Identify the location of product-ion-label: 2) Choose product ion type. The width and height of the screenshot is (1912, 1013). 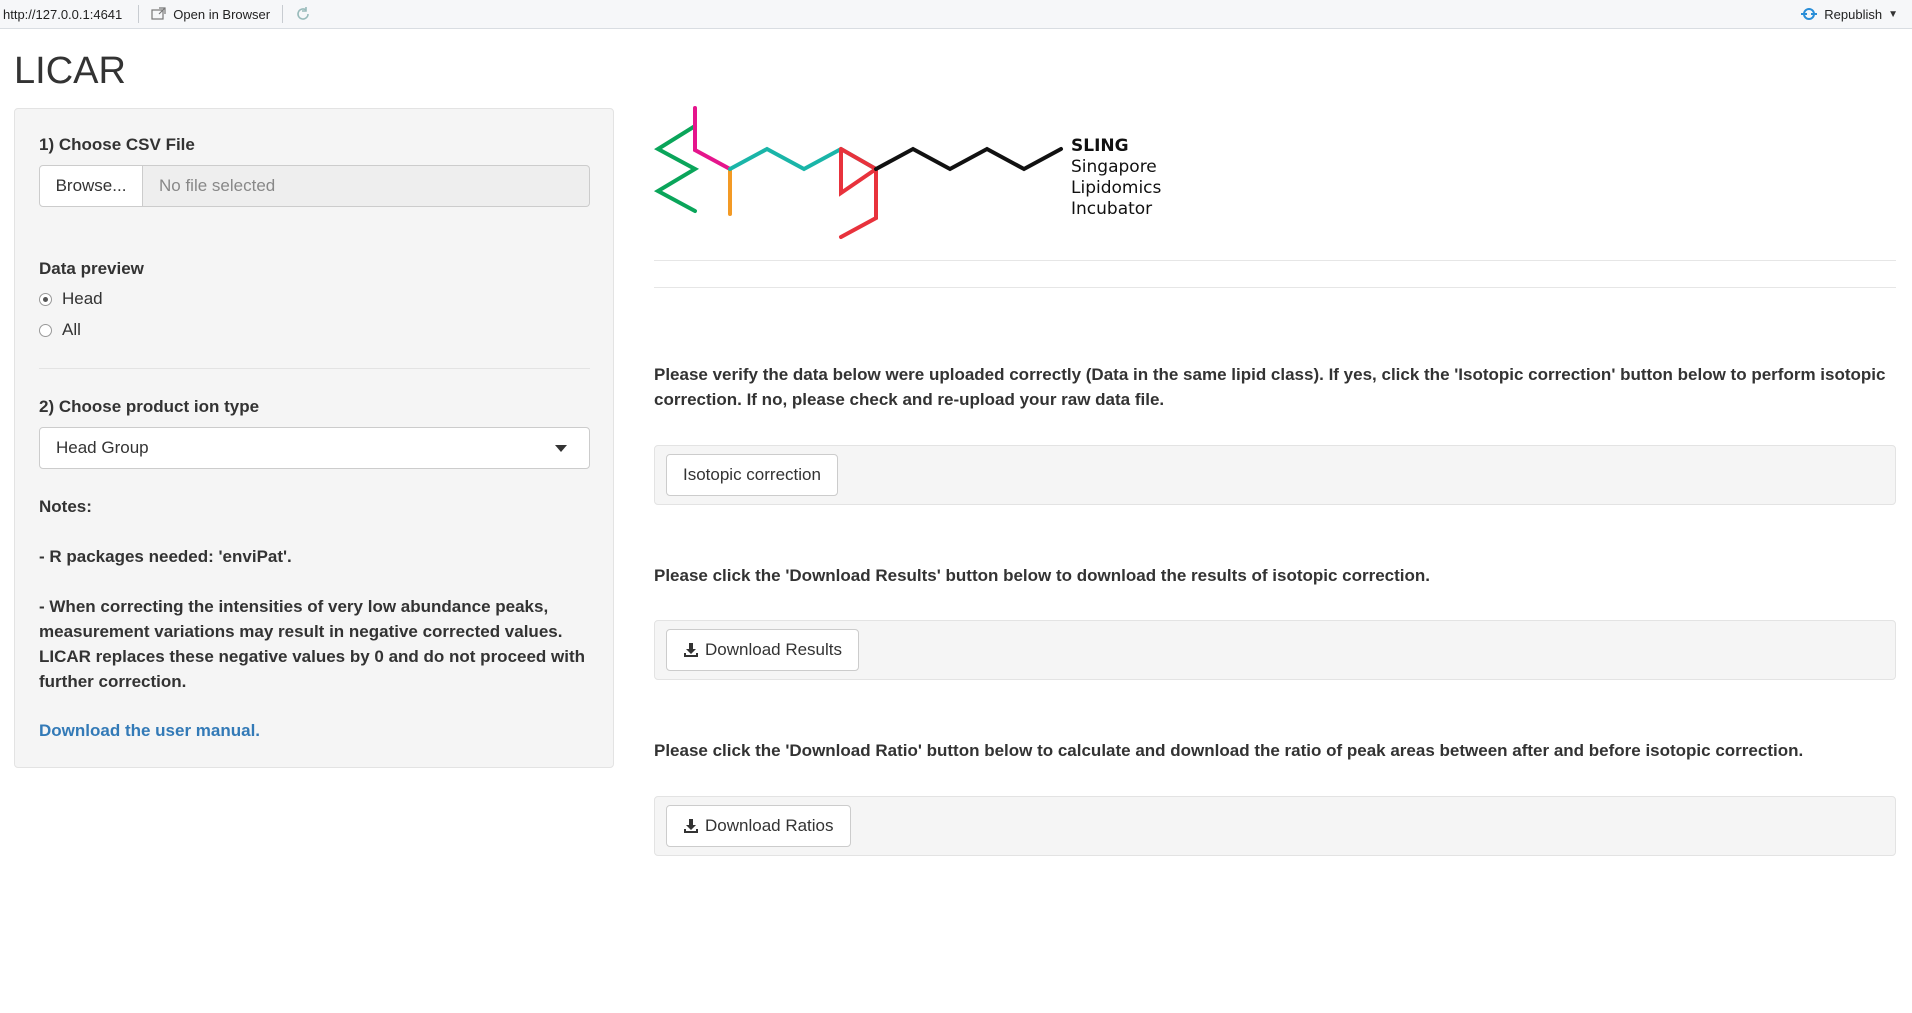
(149, 406).